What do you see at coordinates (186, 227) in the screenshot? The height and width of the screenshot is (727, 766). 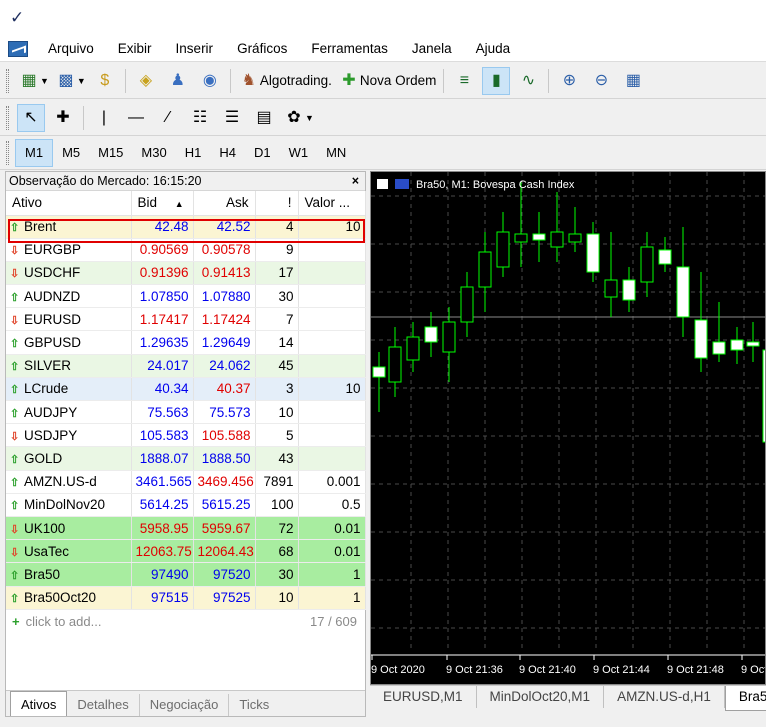 I see `table-row: ⇧ Brent 42.48 42.52 4 10` at bounding box center [186, 227].